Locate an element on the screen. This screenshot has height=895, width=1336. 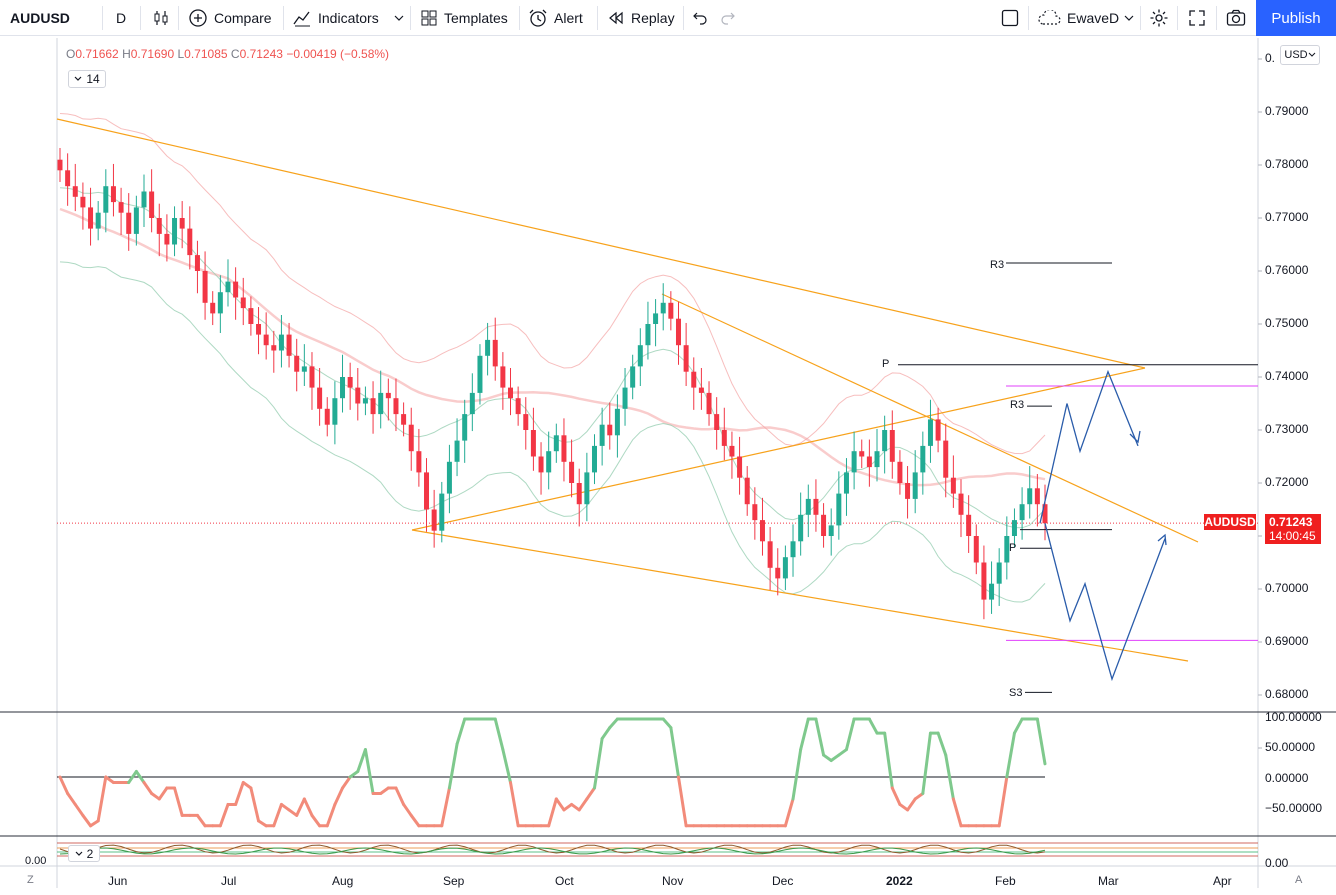
pivot-p-label: P is located at coordinates (886, 364).